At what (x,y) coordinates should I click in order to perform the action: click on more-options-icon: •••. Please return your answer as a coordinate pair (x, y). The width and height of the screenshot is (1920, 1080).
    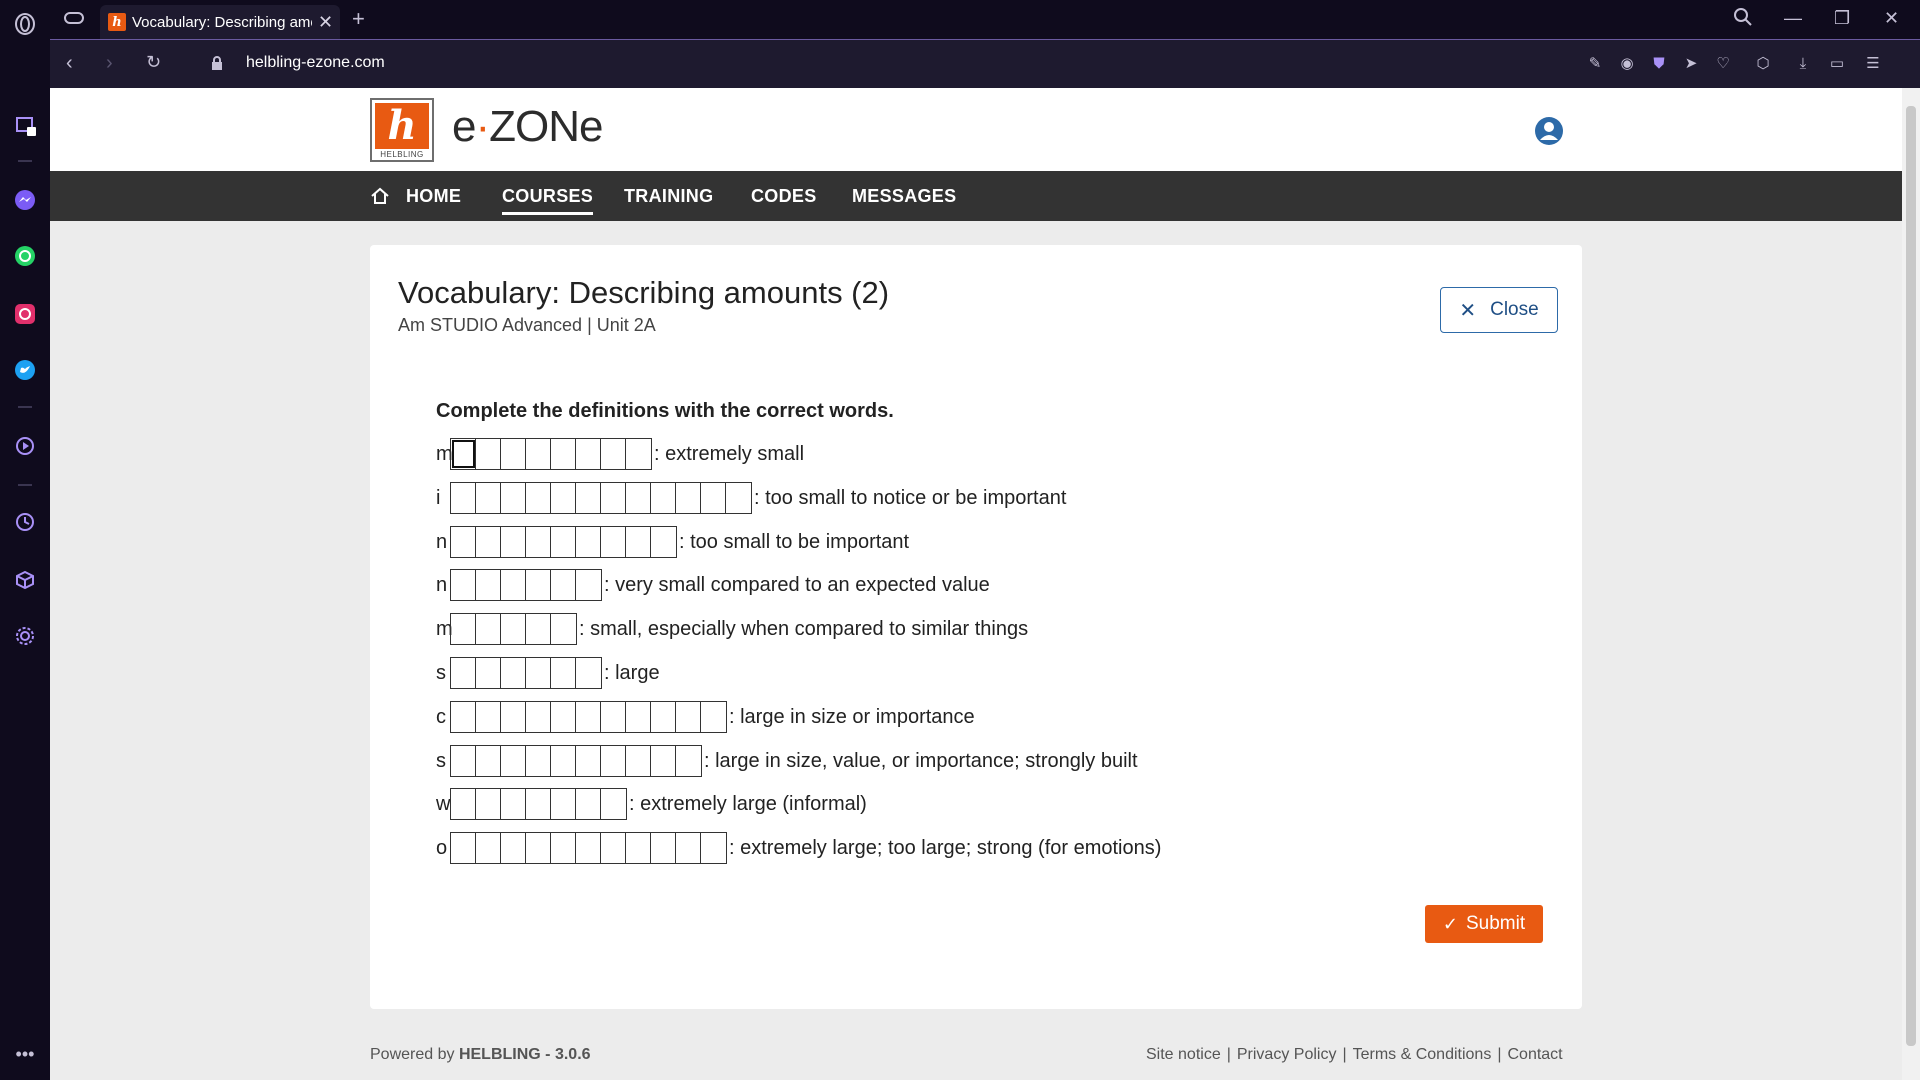
    Looking at the image, I should click on (25, 1054).